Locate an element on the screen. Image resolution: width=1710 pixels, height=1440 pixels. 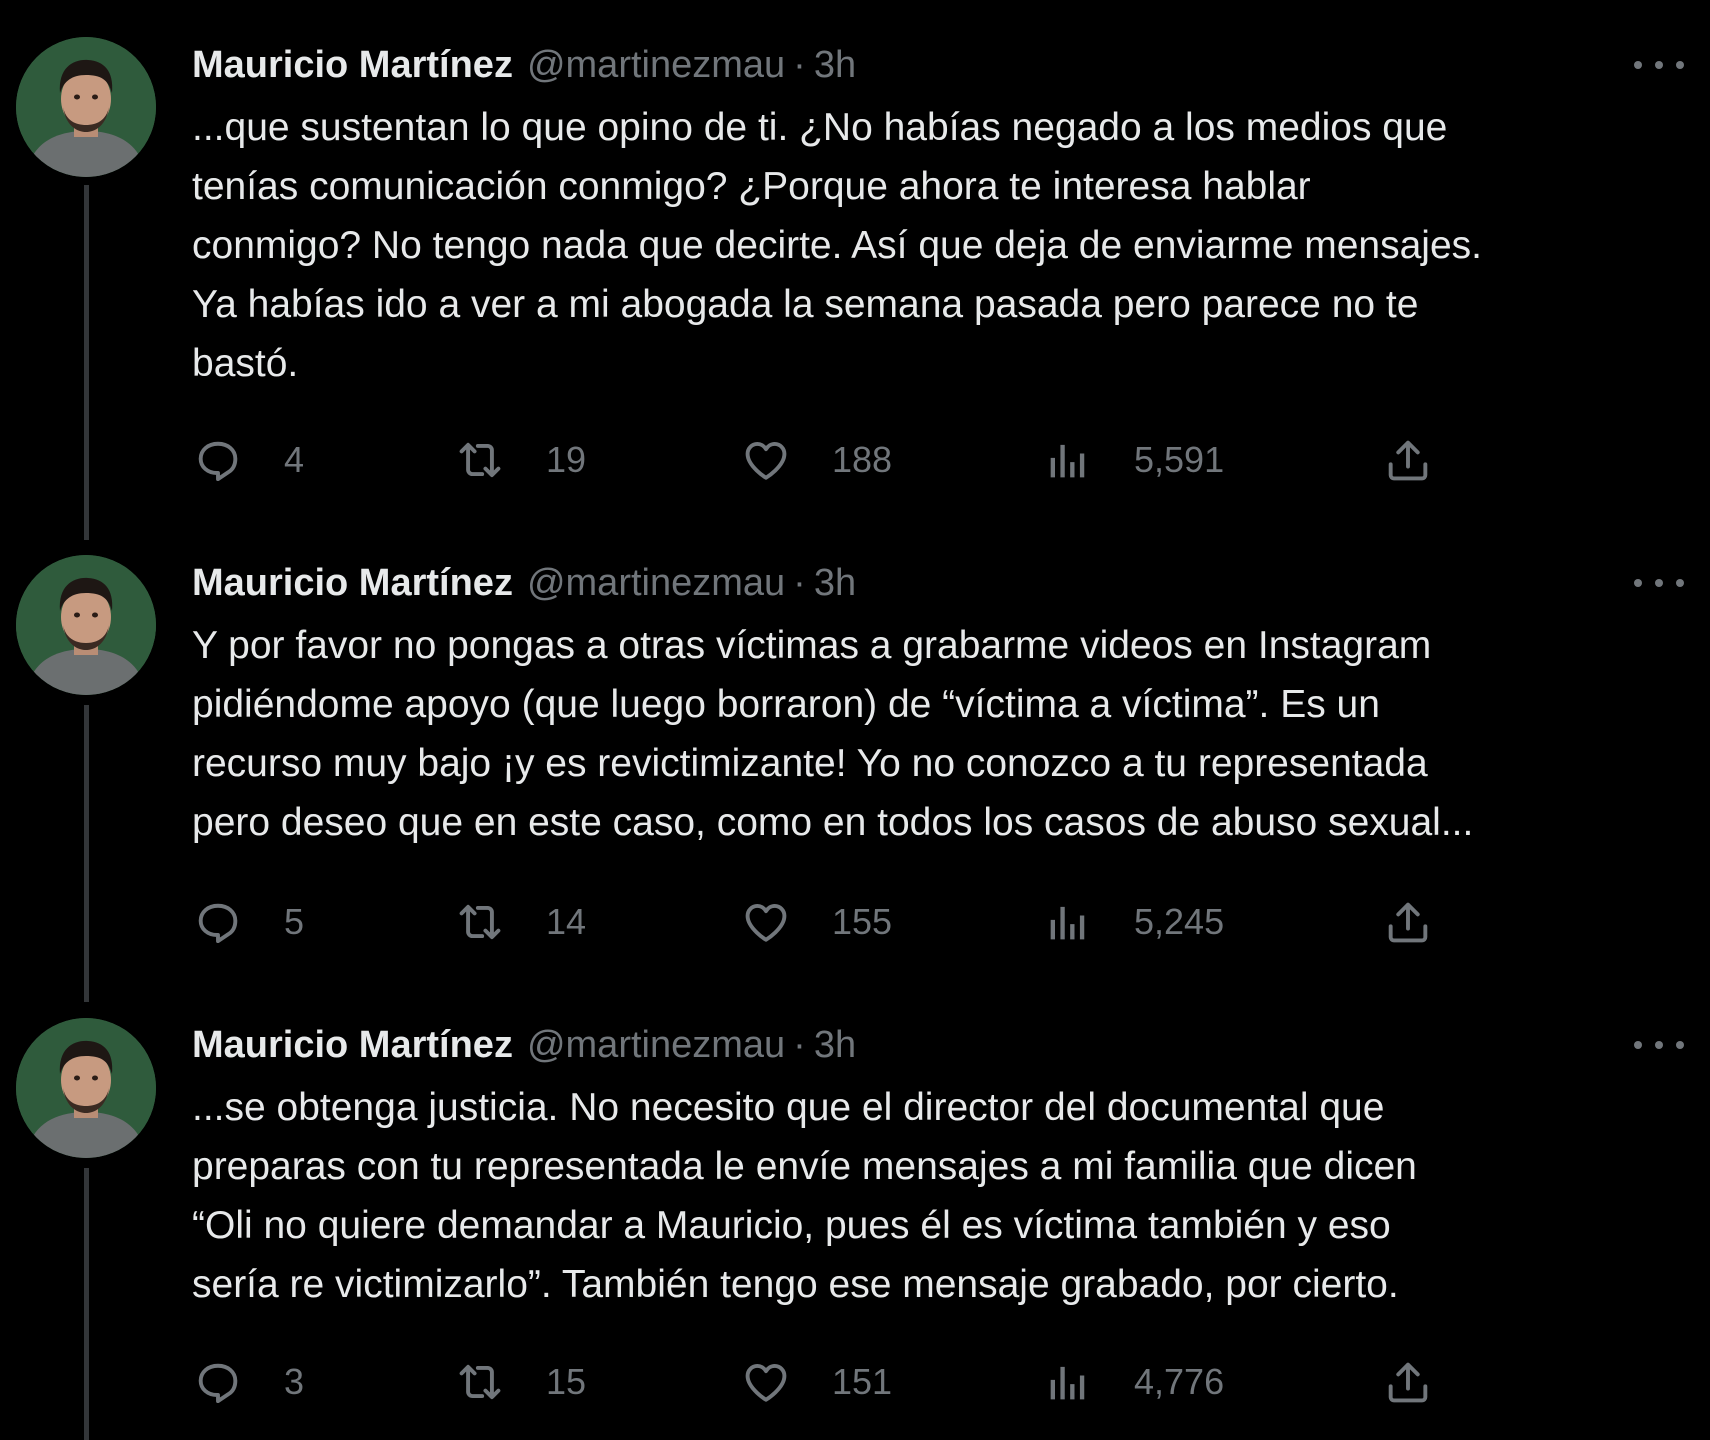
like-count: 155 is located at coordinates (862, 921).